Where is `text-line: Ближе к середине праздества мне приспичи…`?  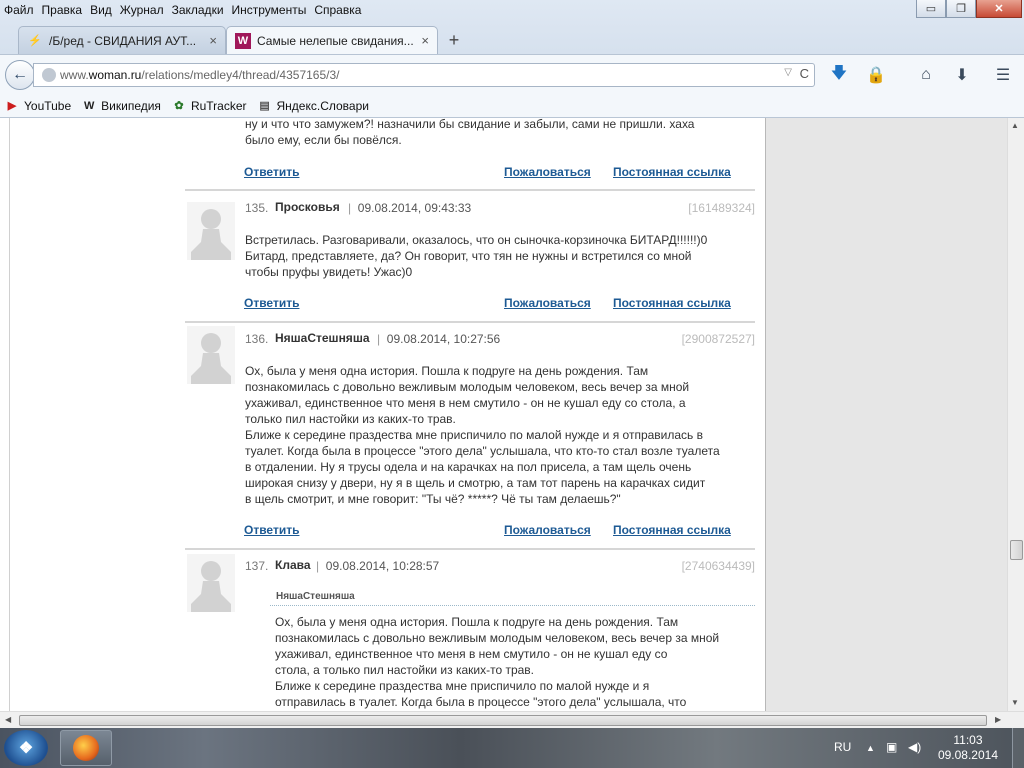
text-line: Ближе к середине праздества мне приспичи… is located at coordinates (462, 686).